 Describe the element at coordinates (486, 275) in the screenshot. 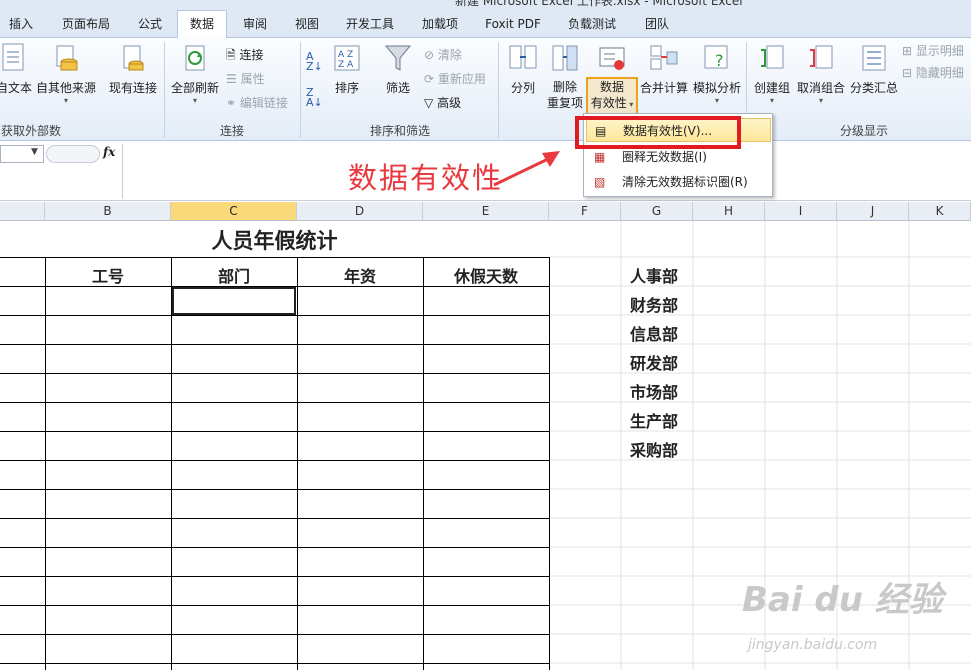

I see `header-cell-leave-days: 休假天数` at that location.